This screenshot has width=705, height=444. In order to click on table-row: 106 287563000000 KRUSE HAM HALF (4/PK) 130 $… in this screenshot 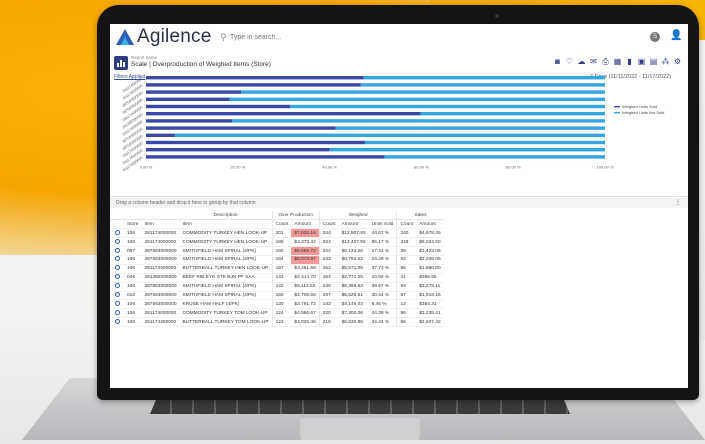, I will do `click(277, 304)`.